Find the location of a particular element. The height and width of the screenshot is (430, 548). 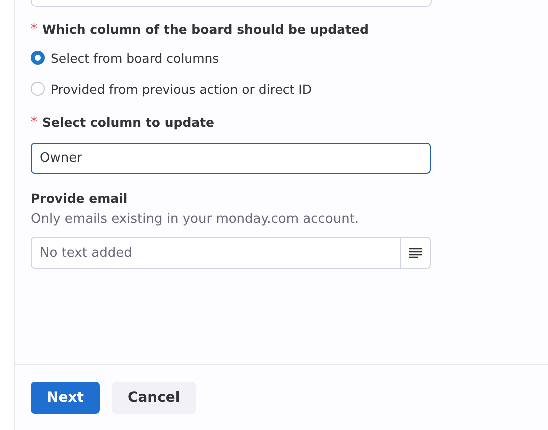

radio-option: Provided from previous action or direct ID is located at coordinates (289, 89).